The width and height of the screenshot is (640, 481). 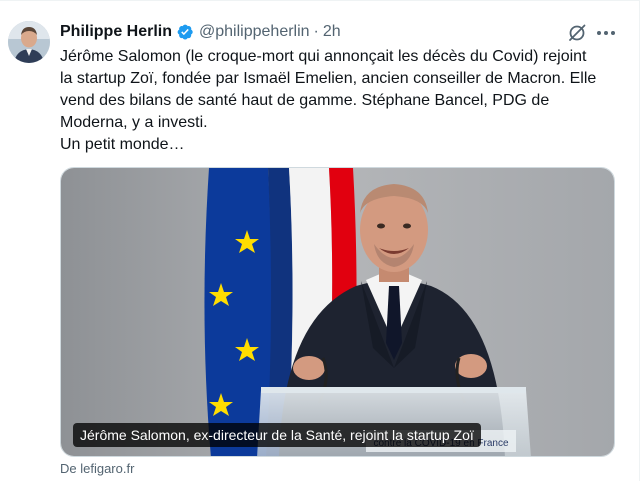 What do you see at coordinates (116, 32) in the screenshot?
I see `author-name: Philippe Herlin` at bounding box center [116, 32].